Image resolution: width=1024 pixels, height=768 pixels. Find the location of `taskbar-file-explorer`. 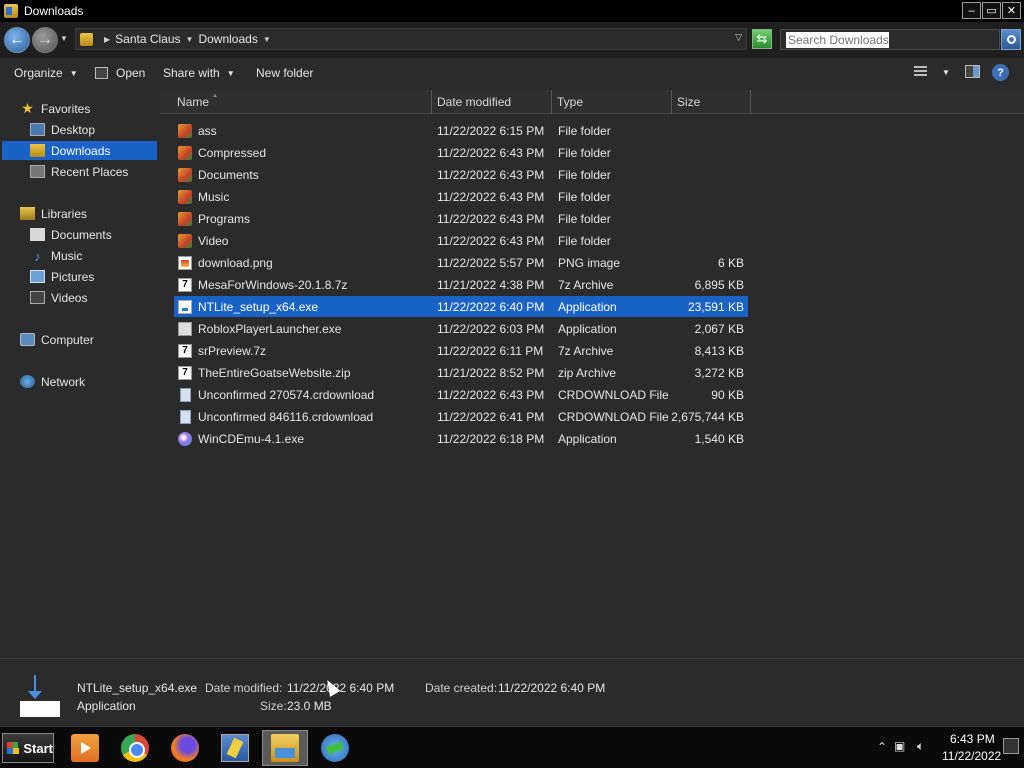

taskbar-file-explorer is located at coordinates (285, 748).